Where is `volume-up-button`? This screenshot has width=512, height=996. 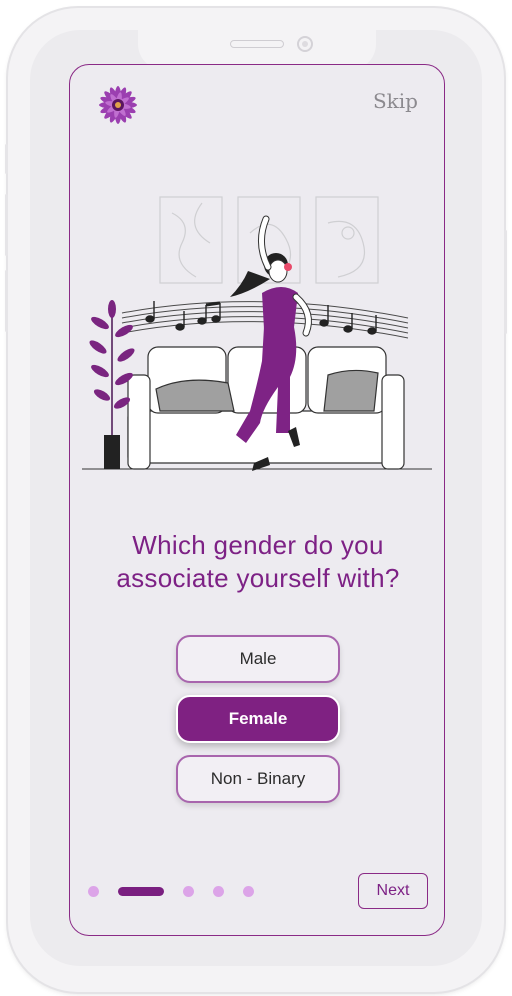 volume-up-button is located at coordinates (6, 225).